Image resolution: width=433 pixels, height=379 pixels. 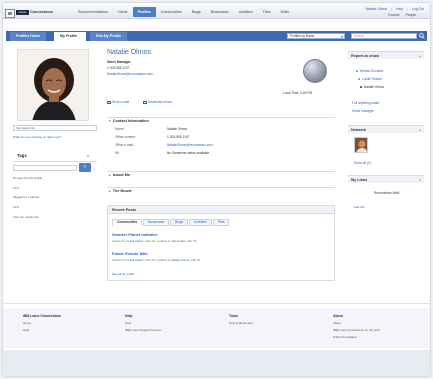 I want to click on footer-link: How to Bookmark, so click(x=274, y=323).